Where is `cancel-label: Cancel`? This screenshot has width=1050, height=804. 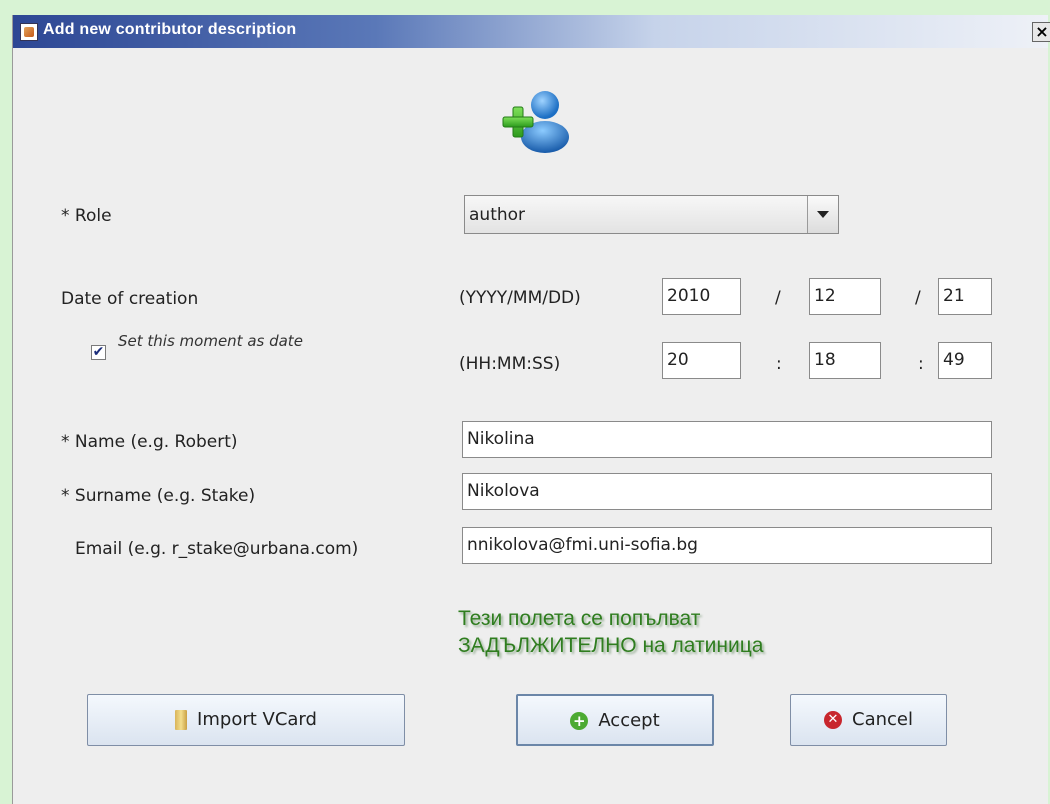 cancel-label: Cancel is located at coordinates (882, 719).